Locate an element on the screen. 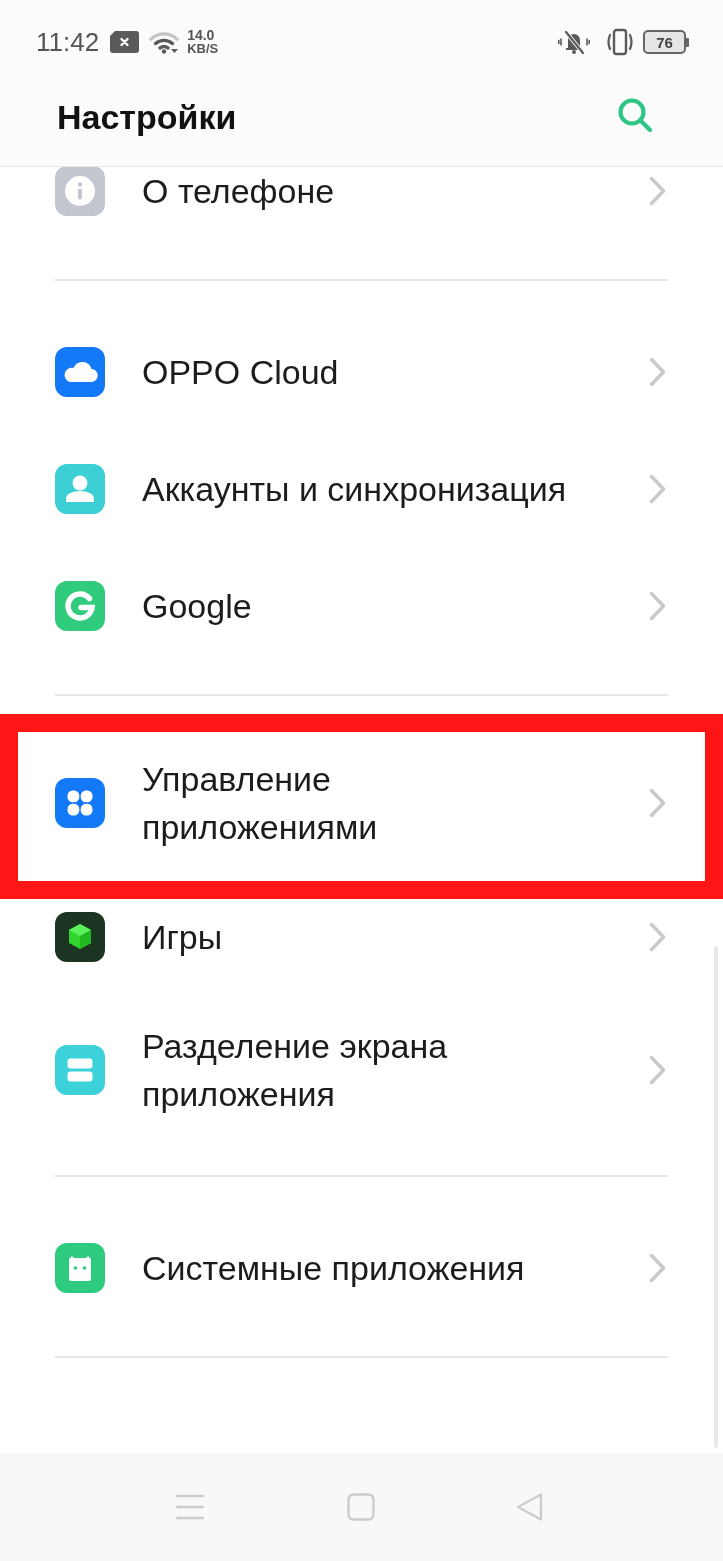  settings-item: Системные приложения is located at coordinates (361, 1267).